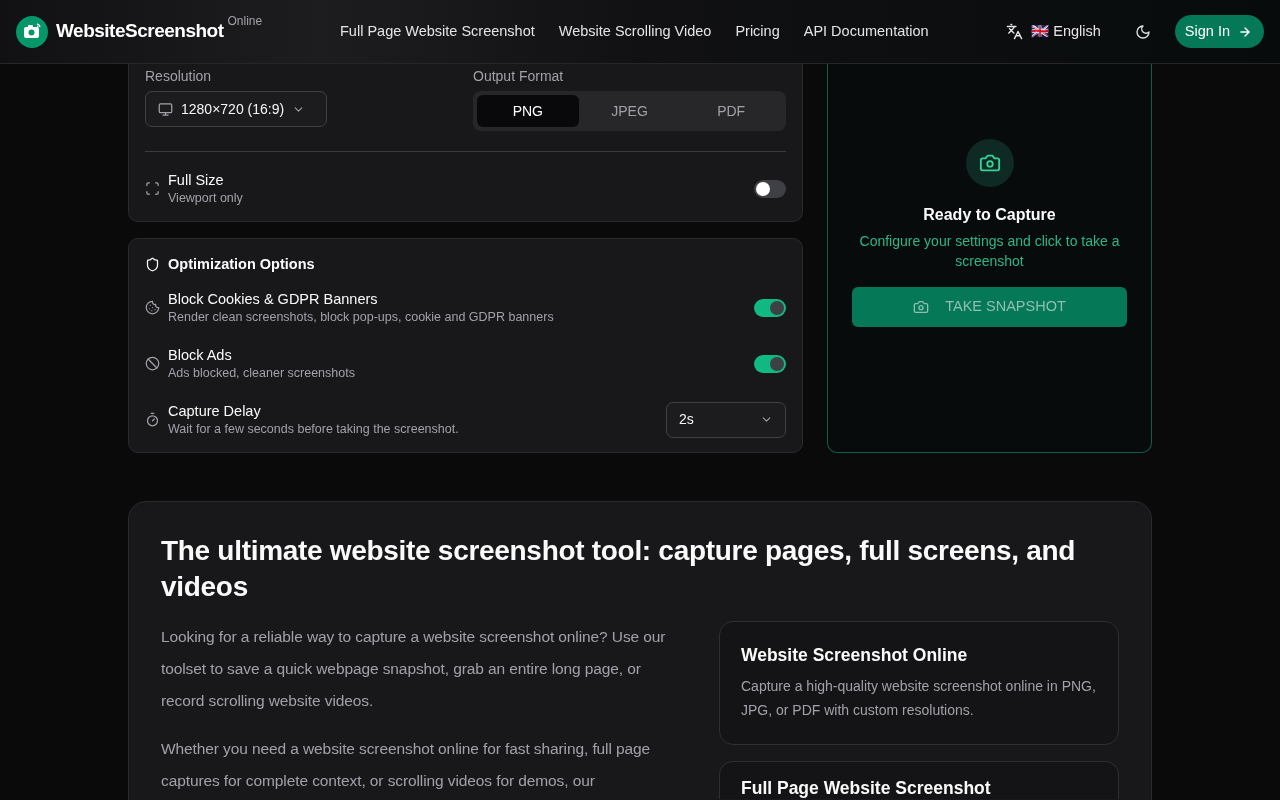  Describe the element at coordinates (140, 31) in the screenshot. I see `brand-name: WebsiteScreenshot` at that location.